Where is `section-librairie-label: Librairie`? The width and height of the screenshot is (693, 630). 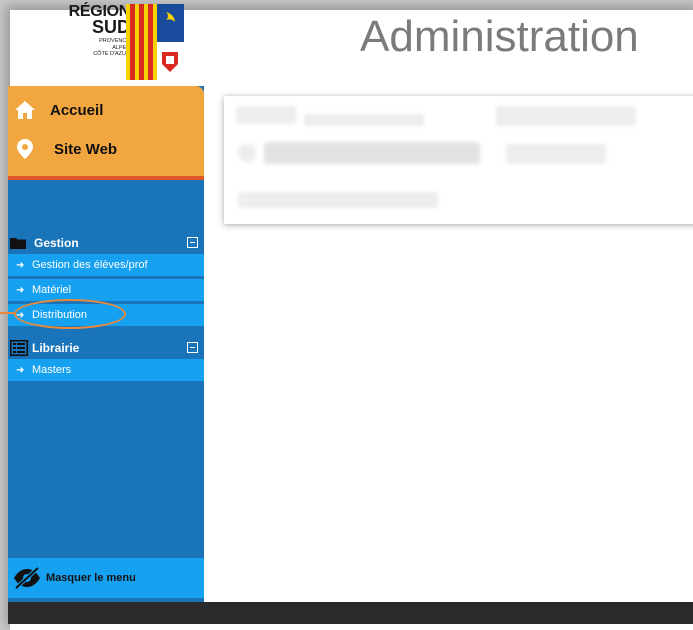 section-librairie-label: Librairie is located at coordinates (56, 348).